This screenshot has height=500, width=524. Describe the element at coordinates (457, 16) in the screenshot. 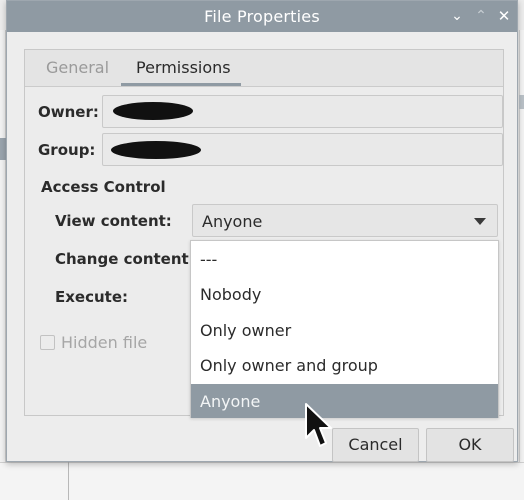

I see `minimize-icon: ⌄` at that location.